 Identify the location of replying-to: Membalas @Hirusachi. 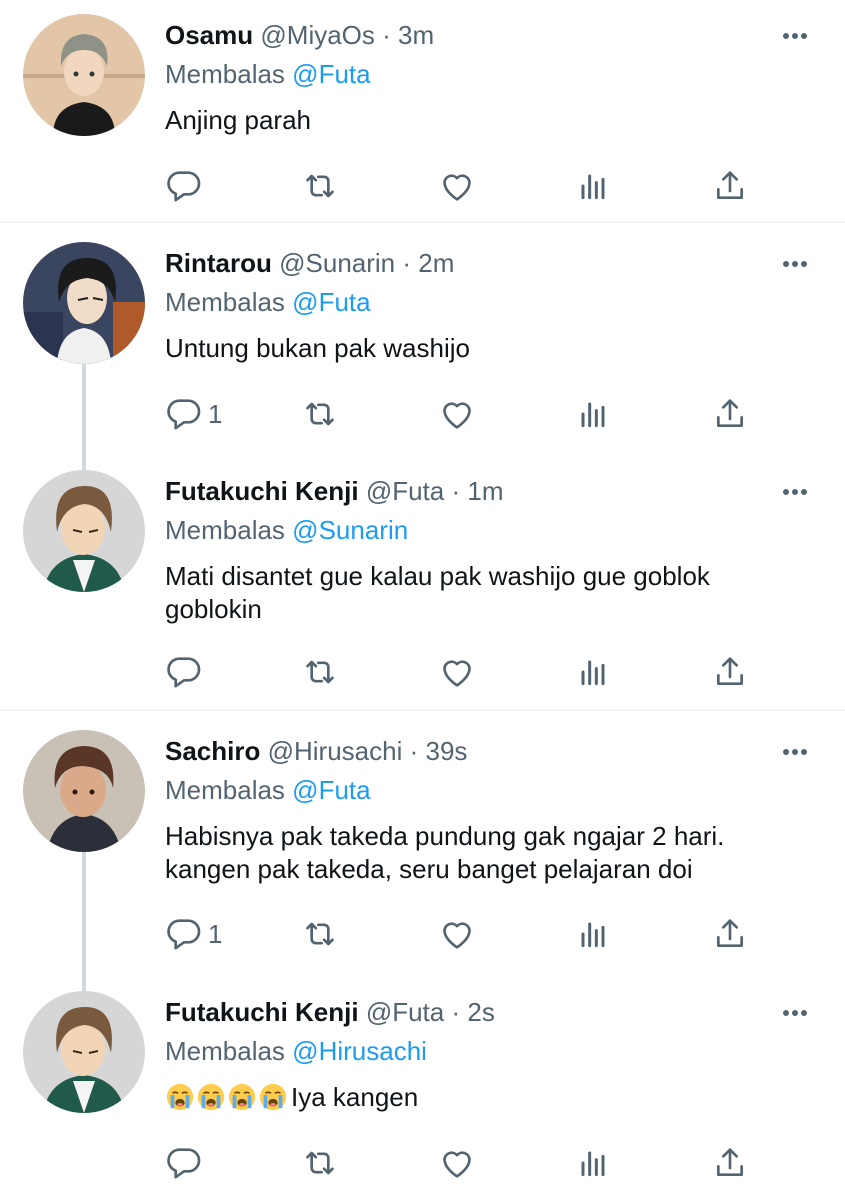
(296, 1051).